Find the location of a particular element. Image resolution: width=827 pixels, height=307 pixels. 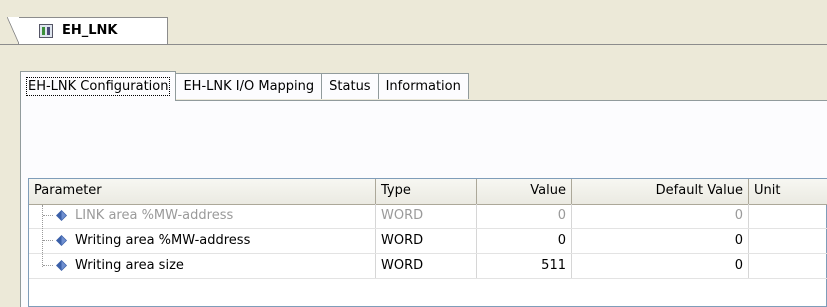

tab-label: Status is located at coordinates (350, 86).